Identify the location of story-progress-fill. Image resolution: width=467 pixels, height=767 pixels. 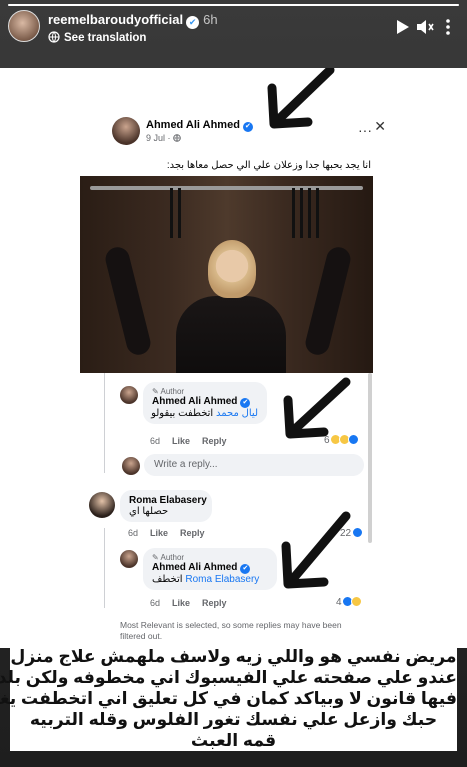
(233, 5).